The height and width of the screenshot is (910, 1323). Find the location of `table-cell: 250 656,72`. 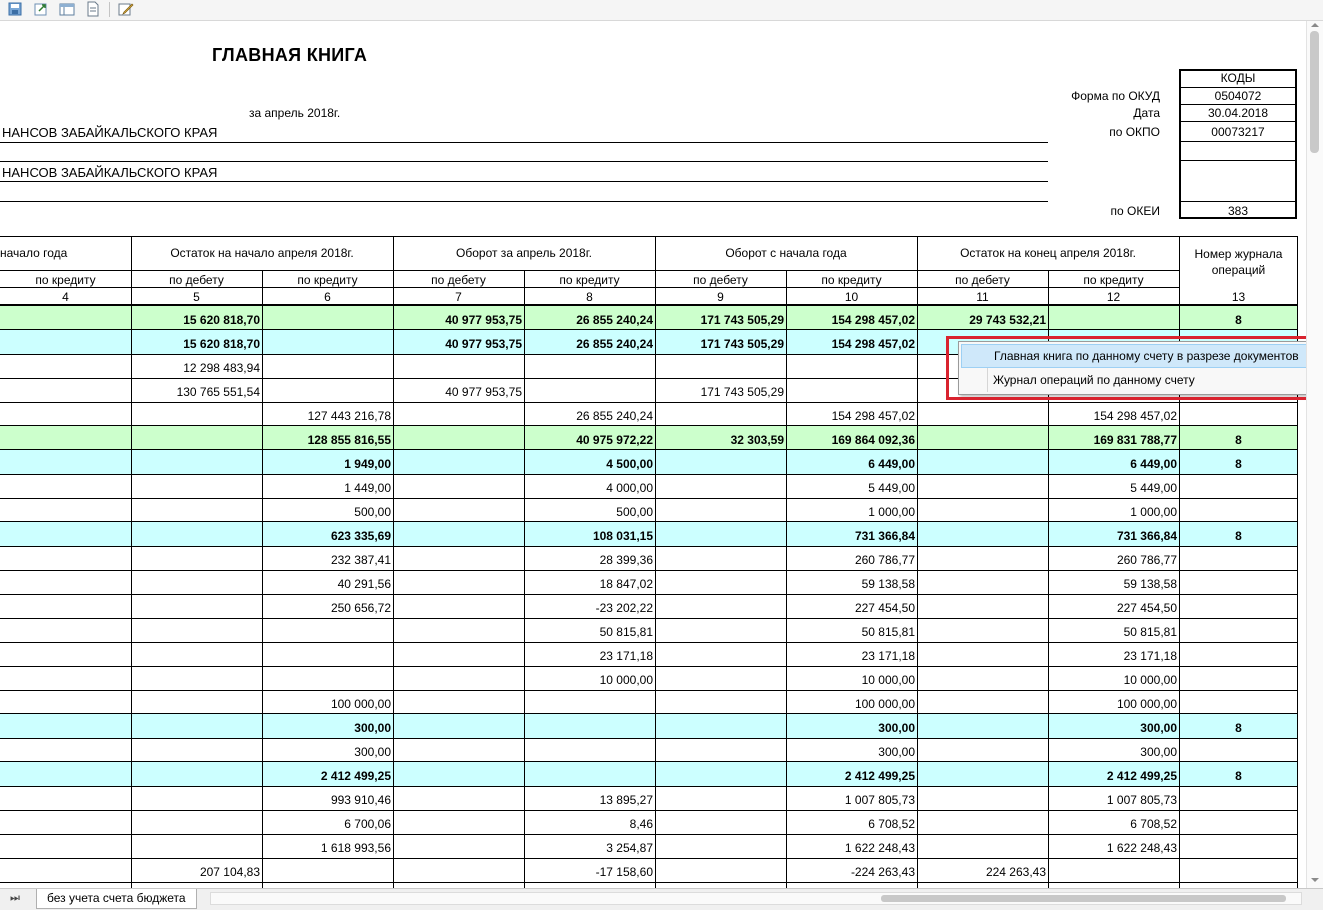

table-cell: 250 656,72 is located at coordinates (327, 606).